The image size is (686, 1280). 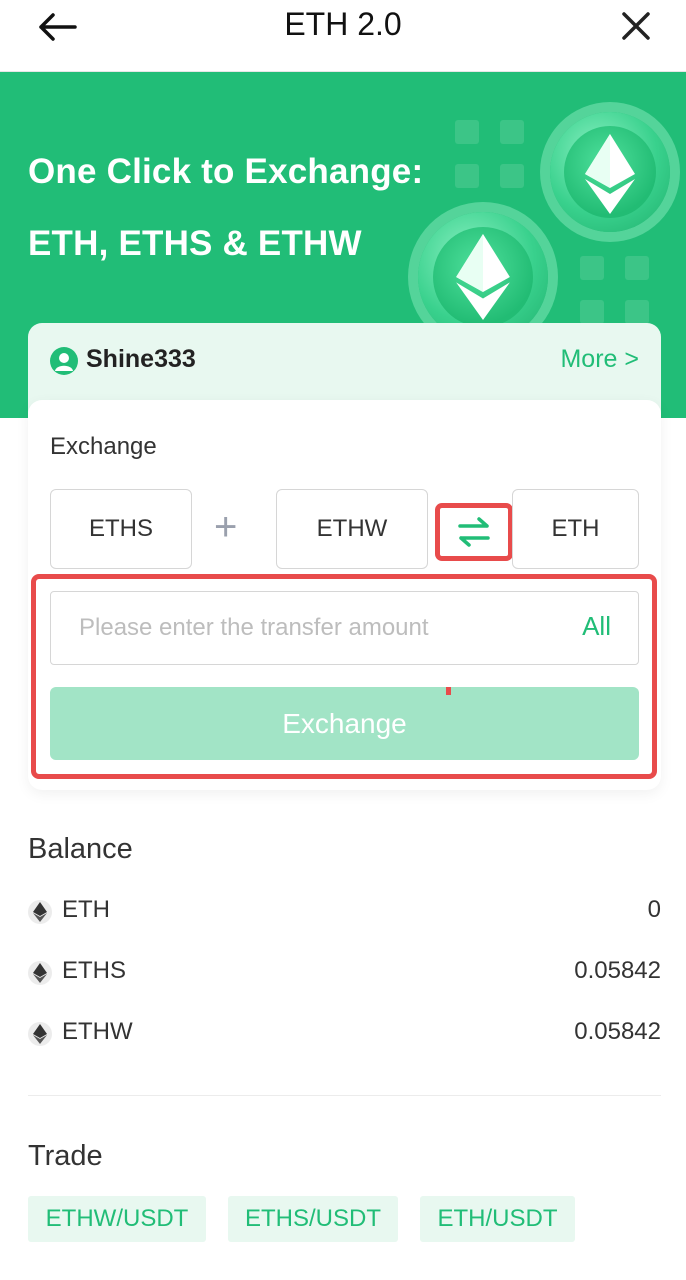 What do you see at coordinates (80, 849) in the screenshot?
I see `balance-title: Balance` at bounding box center [80, 849].